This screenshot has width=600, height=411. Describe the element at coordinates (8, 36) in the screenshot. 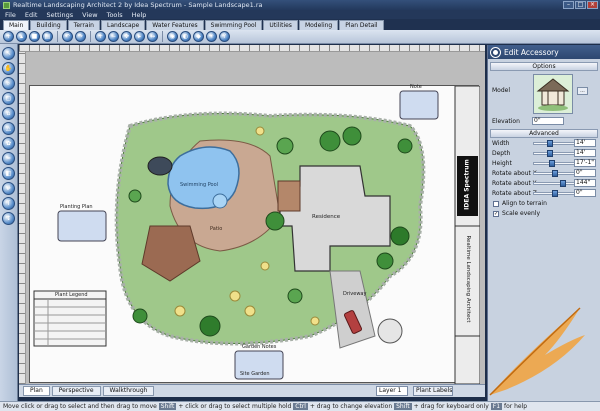

I see `new-icon: +` at that location.